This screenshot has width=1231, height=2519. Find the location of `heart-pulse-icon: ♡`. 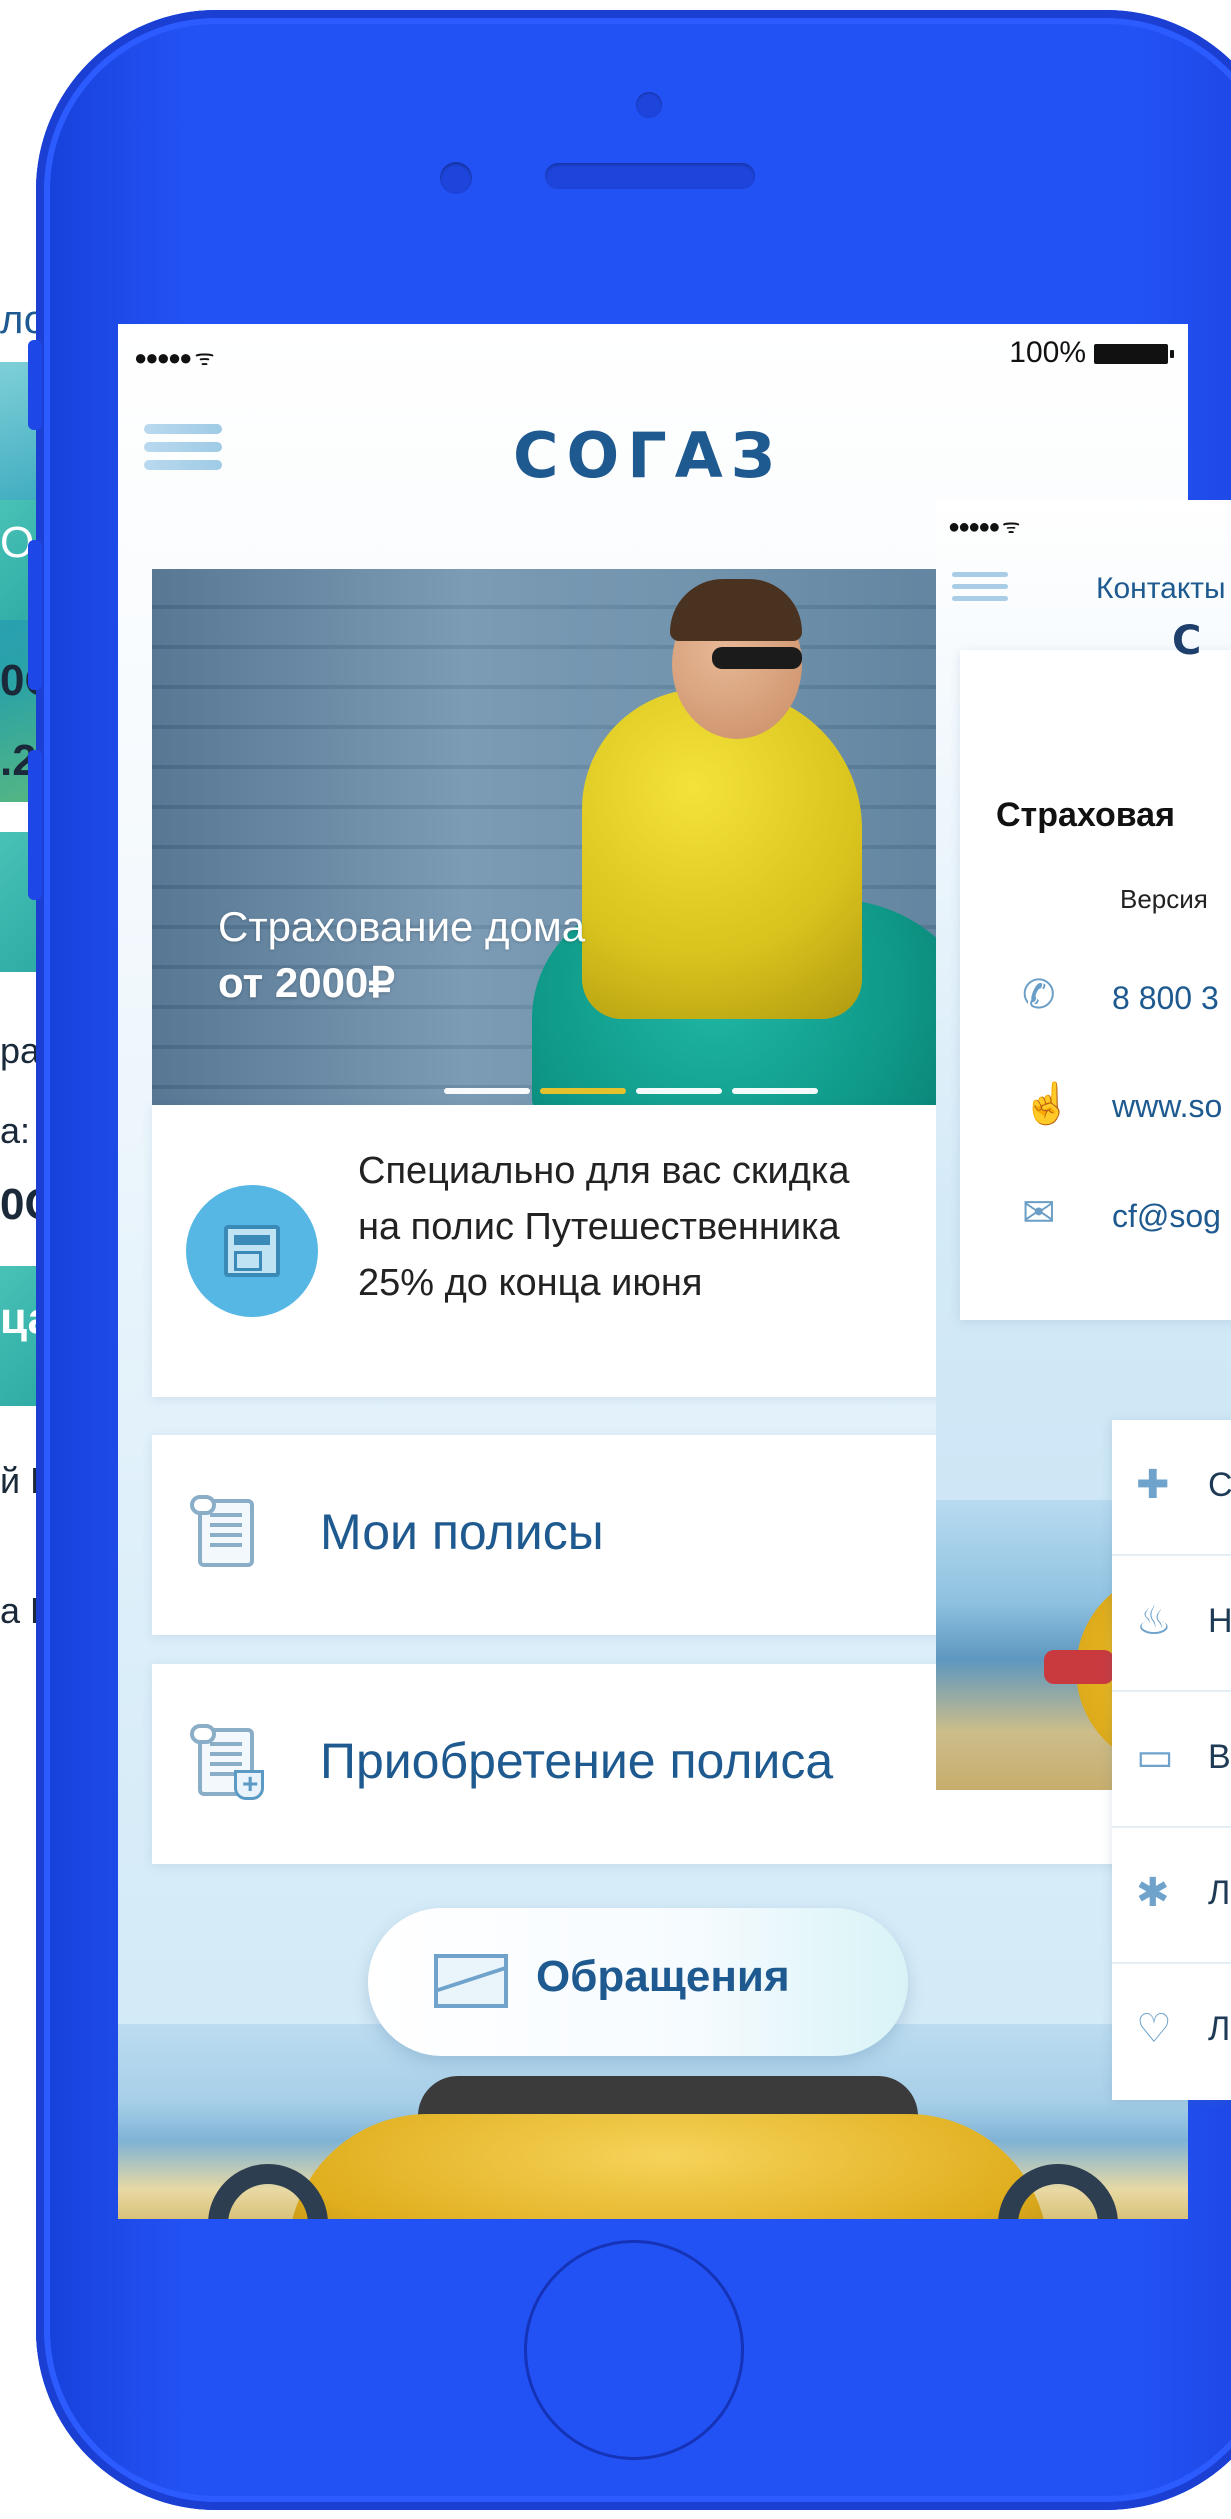

heart-pulse-icon: ♡ is located at coordinates (1154, 2029).